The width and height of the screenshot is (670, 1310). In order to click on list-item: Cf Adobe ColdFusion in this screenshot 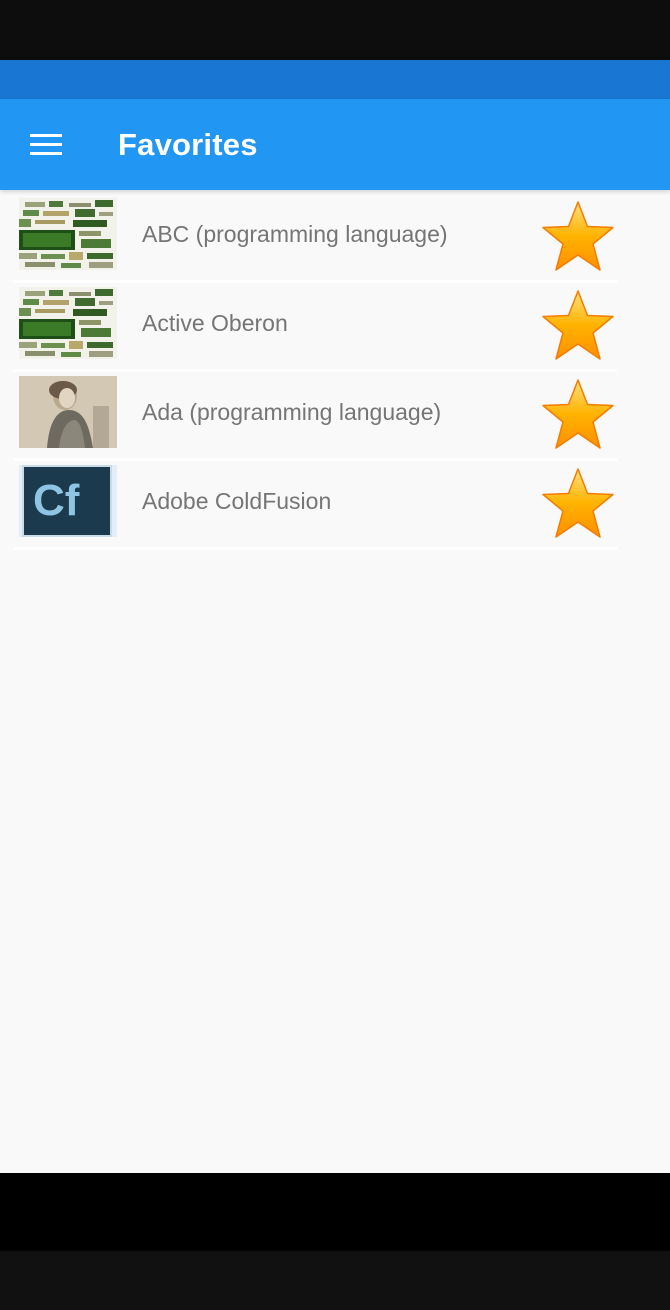, I will do `click(315, 505)`.